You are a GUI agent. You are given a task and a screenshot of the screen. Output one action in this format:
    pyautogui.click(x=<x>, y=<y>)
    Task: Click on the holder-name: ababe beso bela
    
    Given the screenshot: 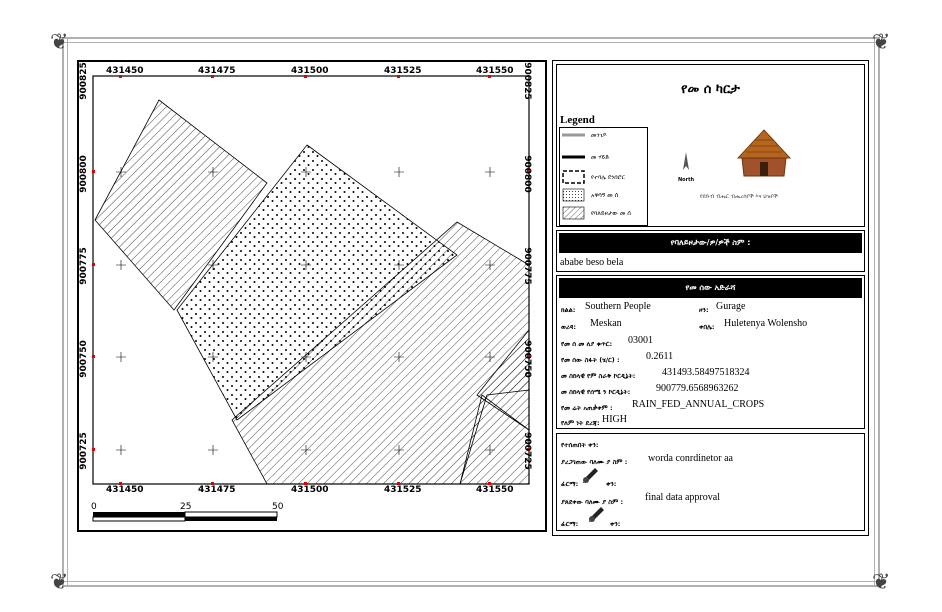 What is the action you would take?
    pyautogui.click(x=592, y=262)
    